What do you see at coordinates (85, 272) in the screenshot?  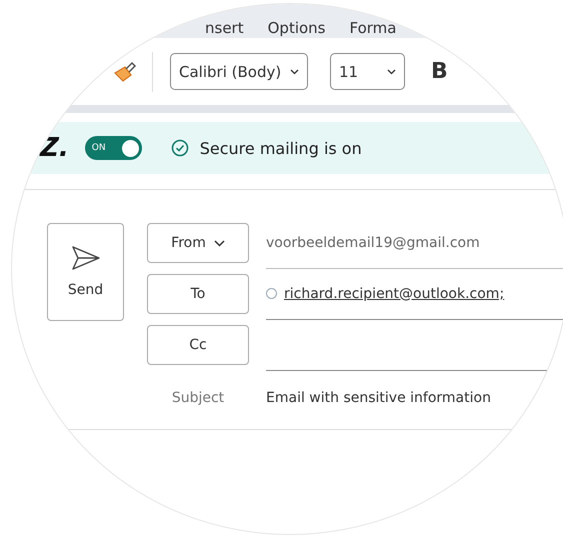 I see `send-button: Send` at bounding box center [85, 272].